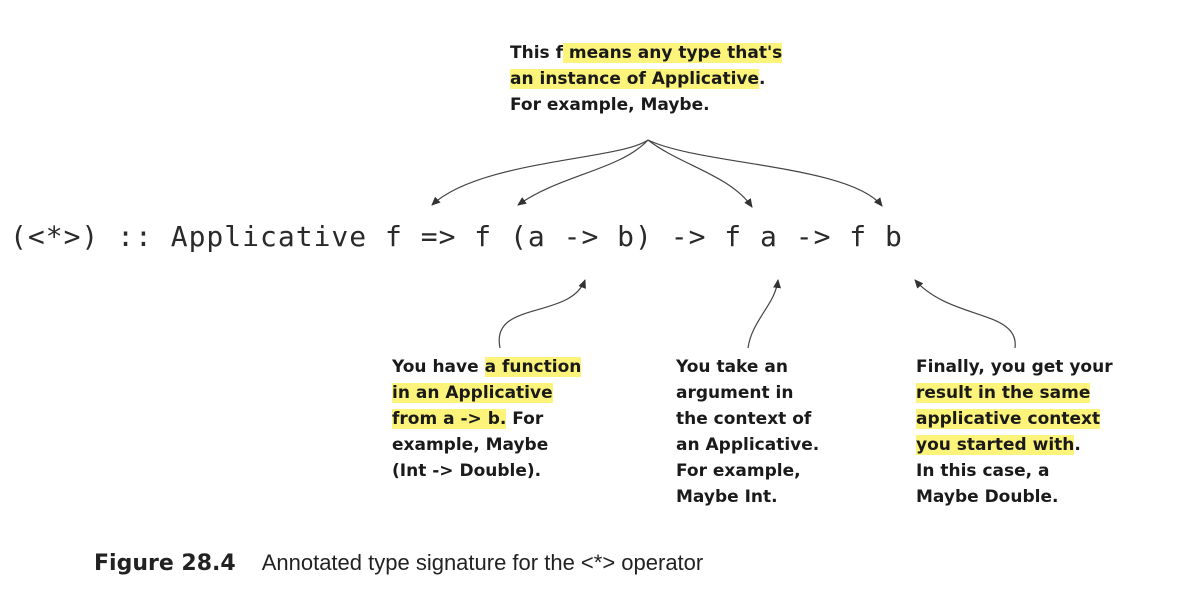 The height and width of the screenshot is (602, 1188). What do you see at coordinates (735, 393) in the screenshot?
I see `annotation-text: argument in` at bounding box center [735, 393].